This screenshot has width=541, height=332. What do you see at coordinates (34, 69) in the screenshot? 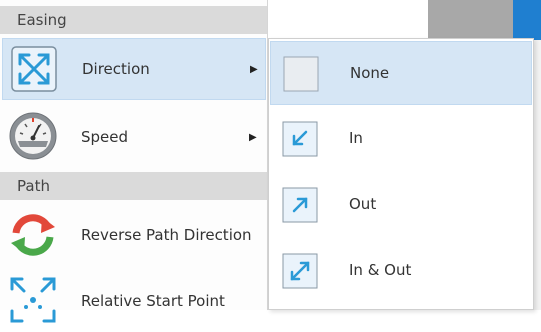
I see `direction-expand-icon` at bounding box center [34, 69].